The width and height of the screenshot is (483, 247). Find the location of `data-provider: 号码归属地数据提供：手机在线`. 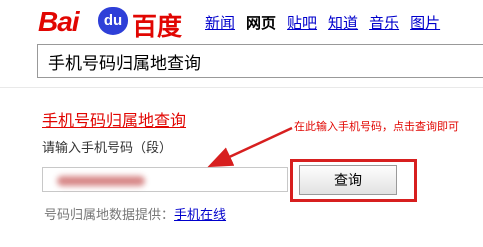

data-provider: 号码归属地数据提供：手机在线 is located at coordinates (135, 213).